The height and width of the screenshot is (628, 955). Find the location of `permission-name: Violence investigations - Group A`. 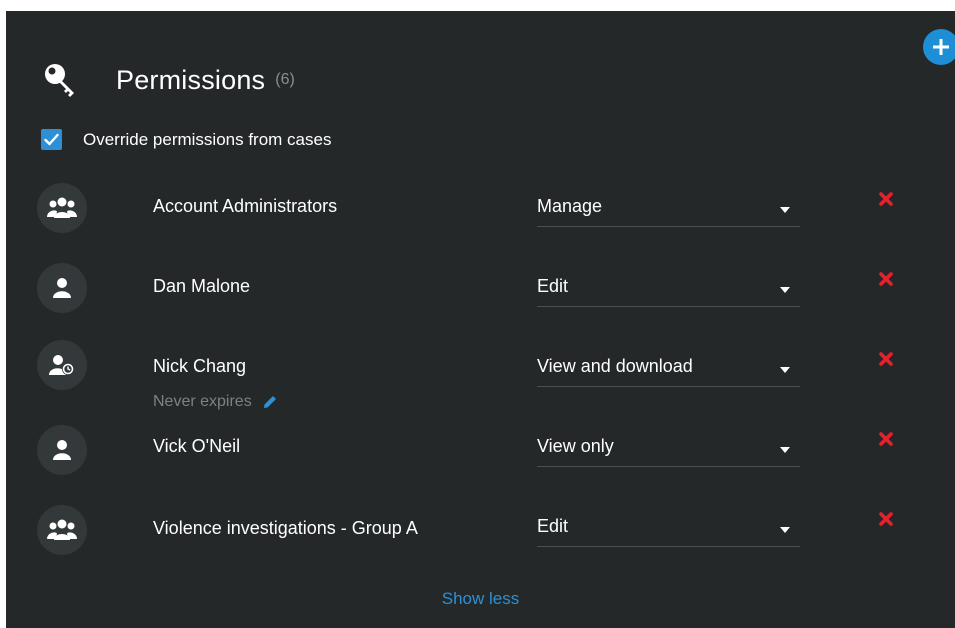

permission-name: Violence investigations - Group A is located at coordinates (285, 528).